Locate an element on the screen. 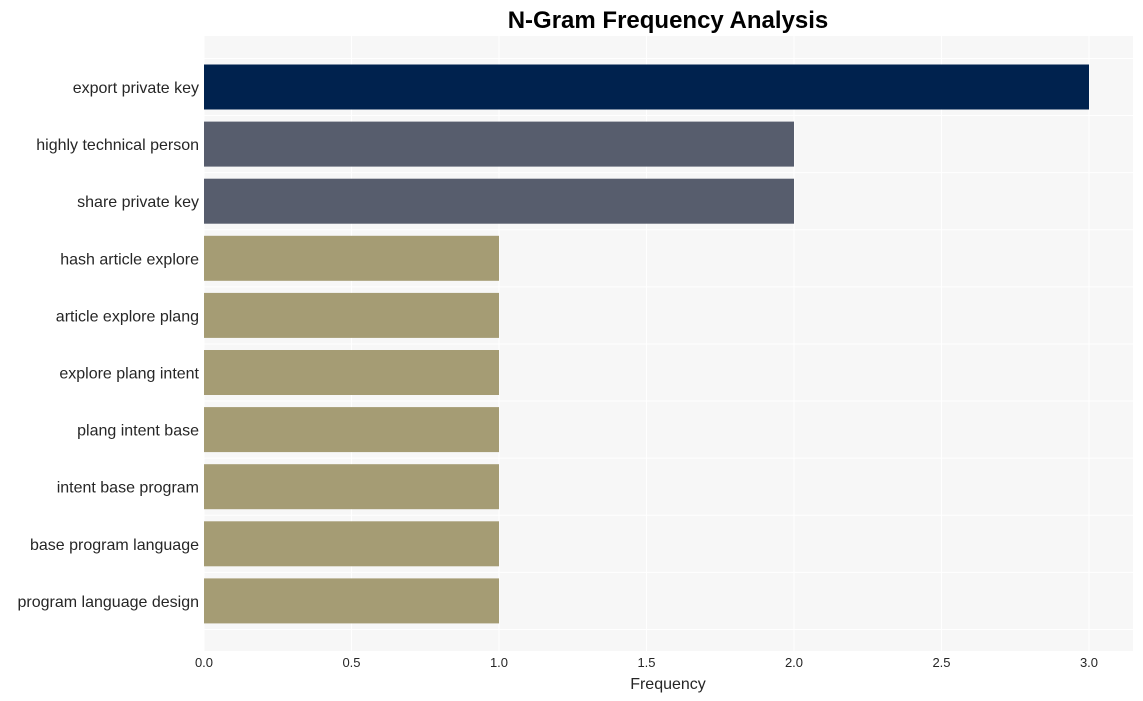 This screenshot has height=701, width=1143. bar-explore-plang-intent is located at coordinates (351, 372).